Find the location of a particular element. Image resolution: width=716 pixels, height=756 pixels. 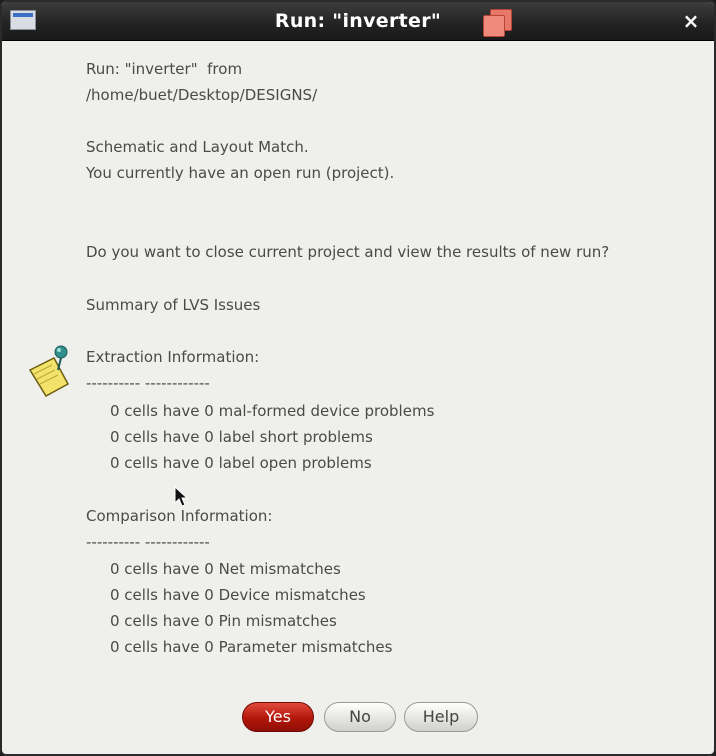

match-line: Schematic and Layout Match. is located at coordinates (197, 147).